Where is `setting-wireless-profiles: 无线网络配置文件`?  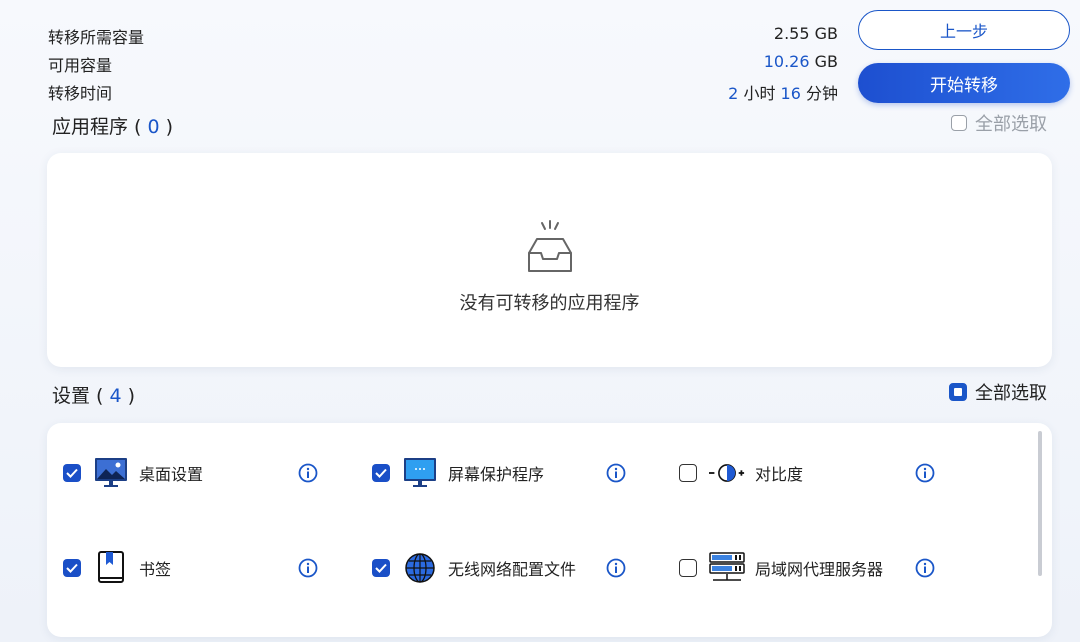
setting-wireless-profiles: 无线网络配置文件 is located at coordinates (474, 568).